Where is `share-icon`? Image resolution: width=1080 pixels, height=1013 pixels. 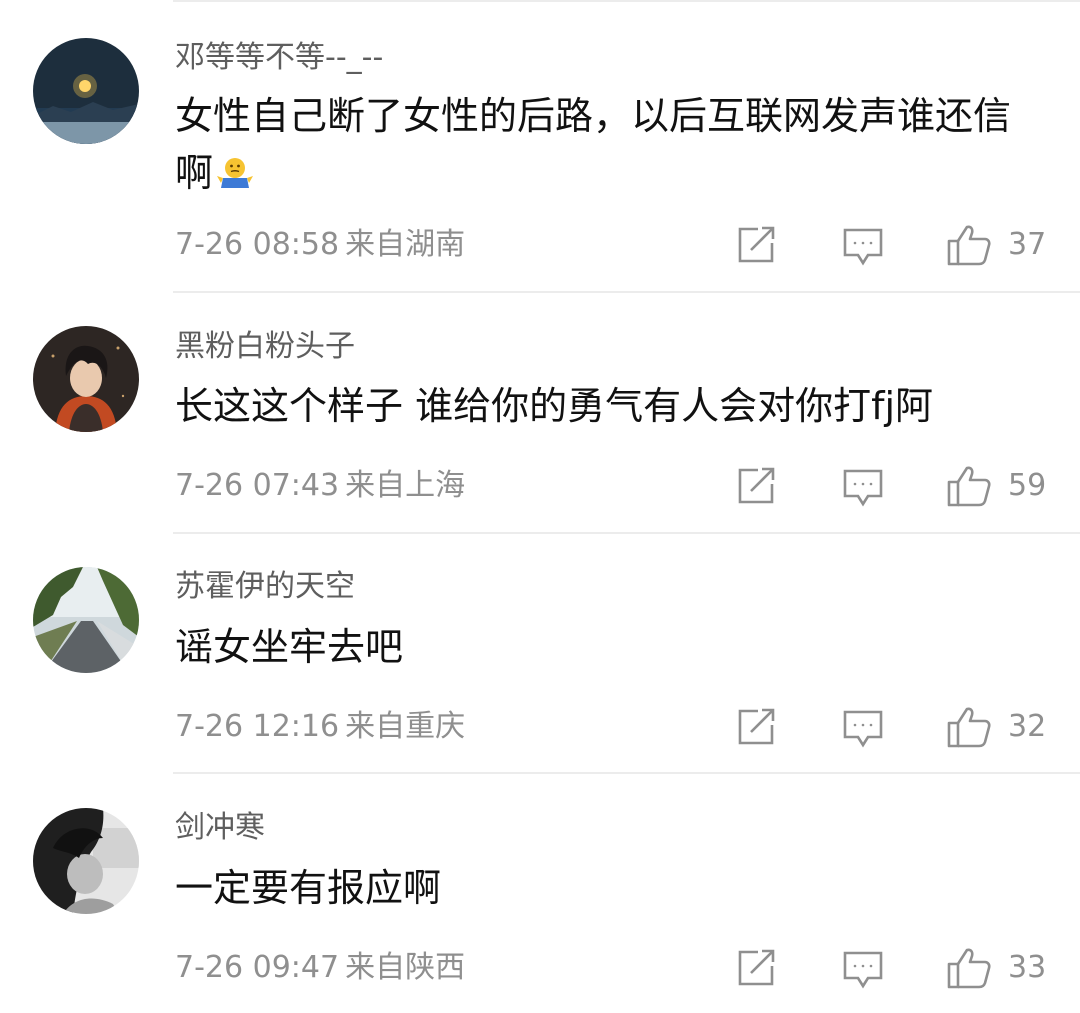
share-icon is located at coordinates (756, 968).